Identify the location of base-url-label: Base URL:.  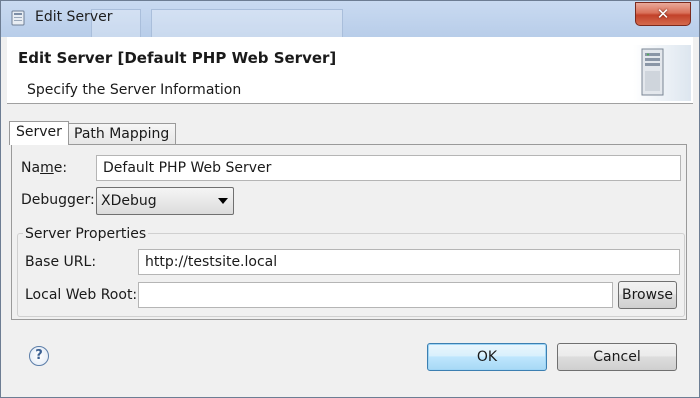
(61, 262).